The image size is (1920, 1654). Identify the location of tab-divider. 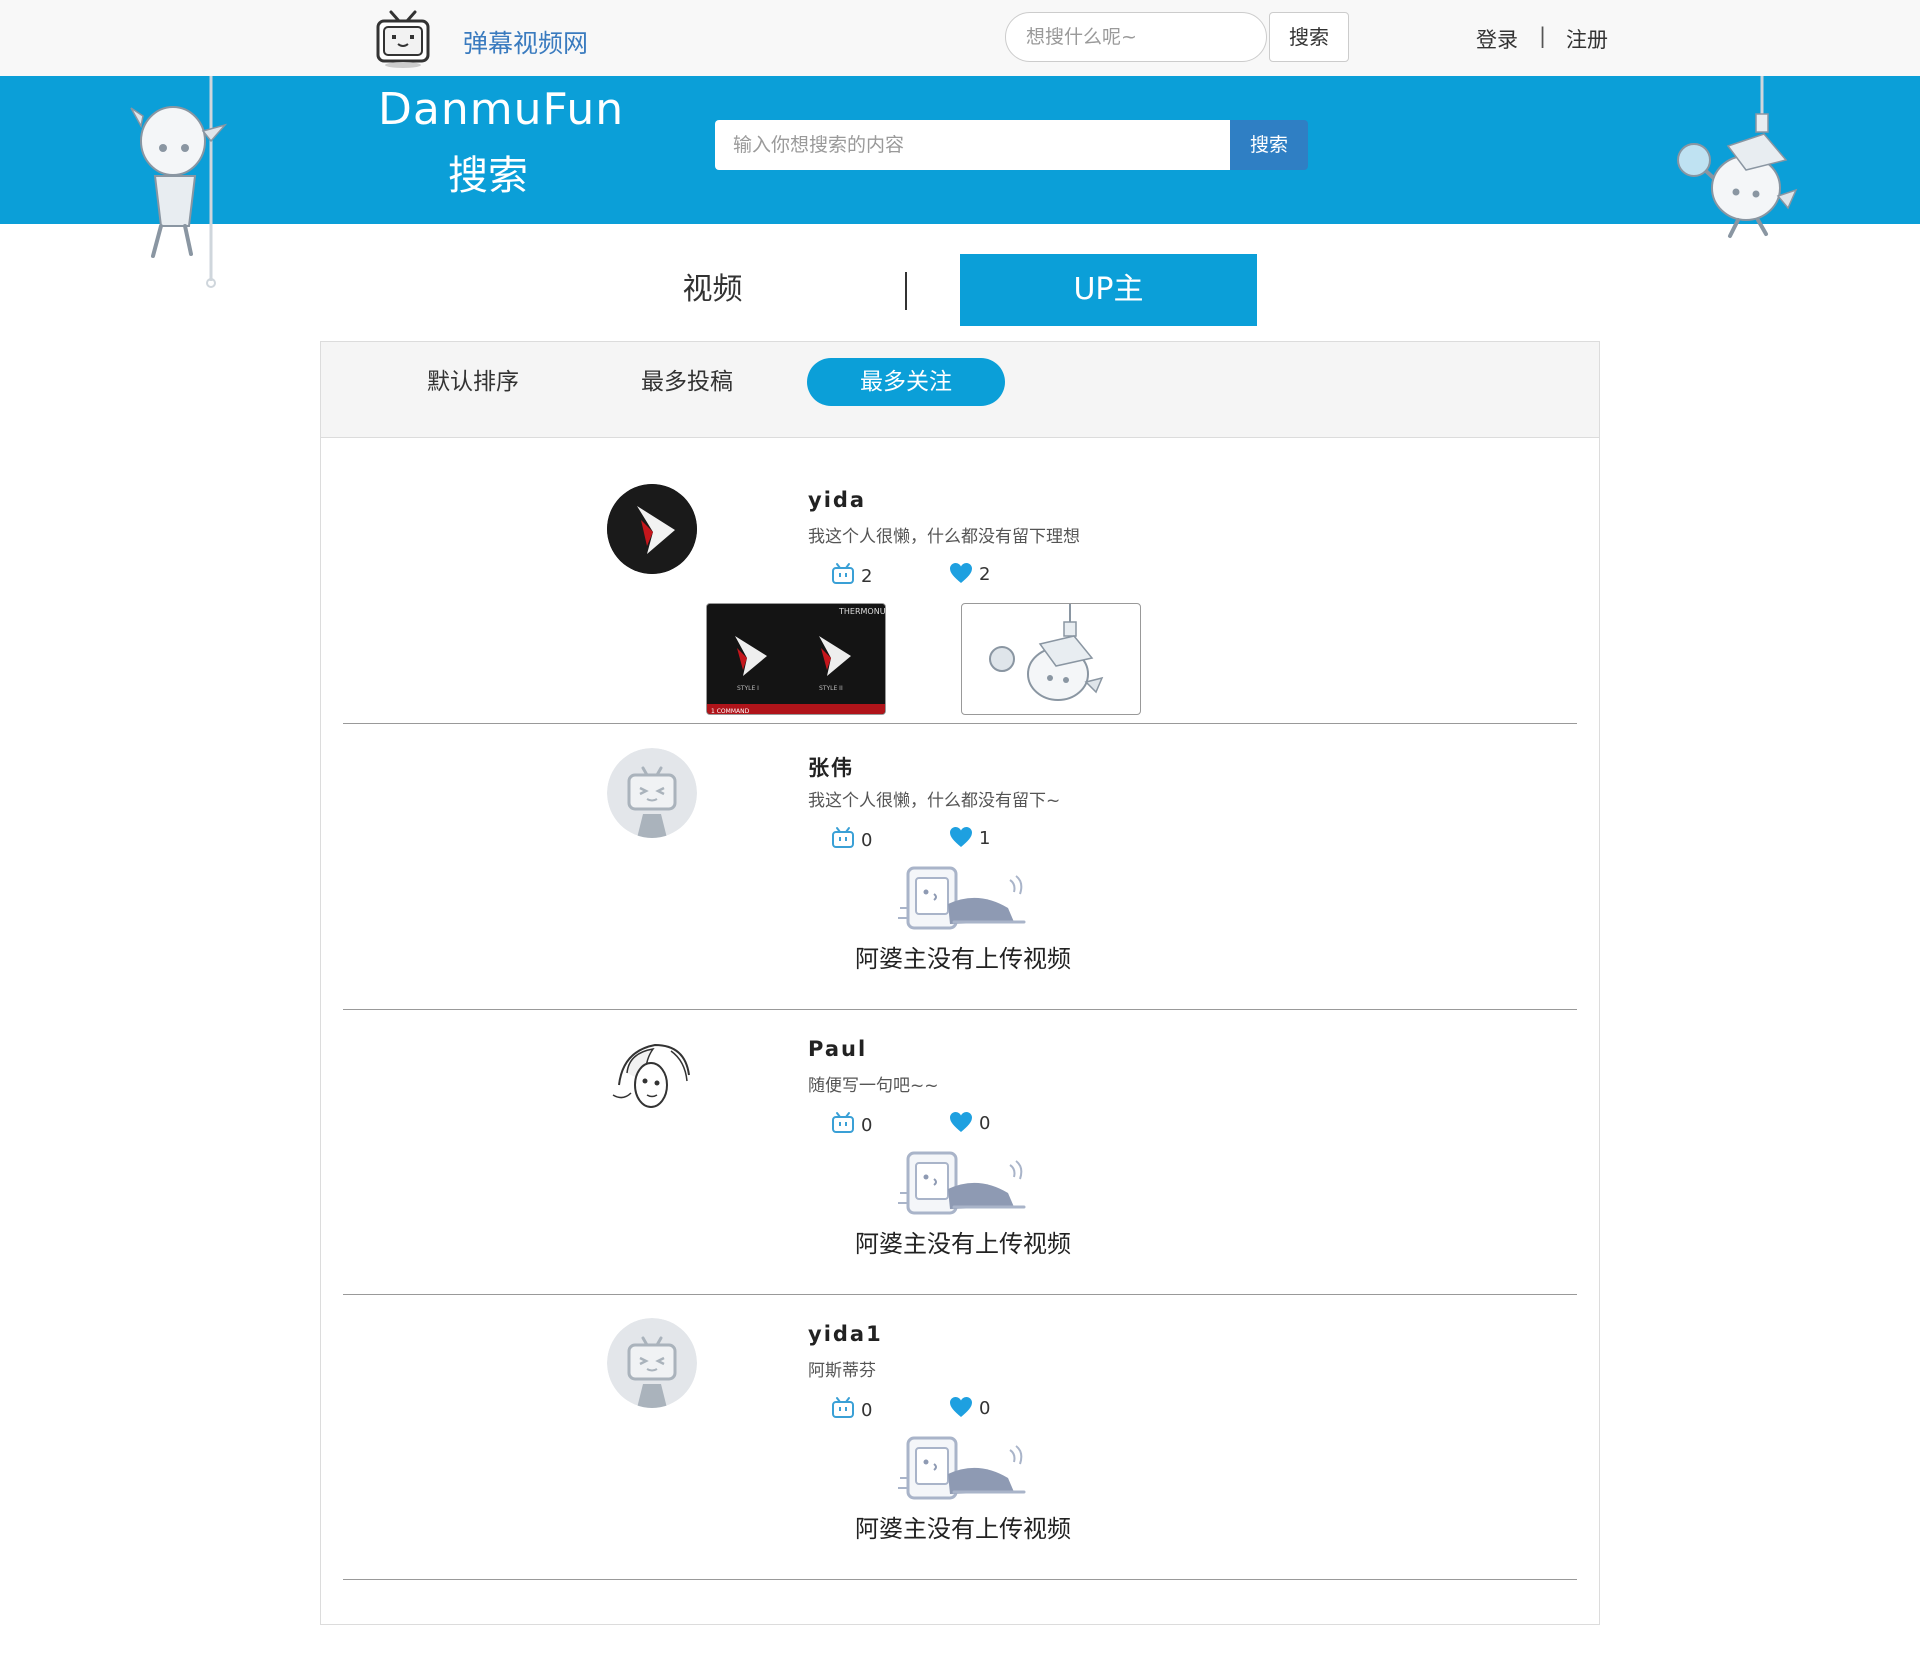
(906, 291).